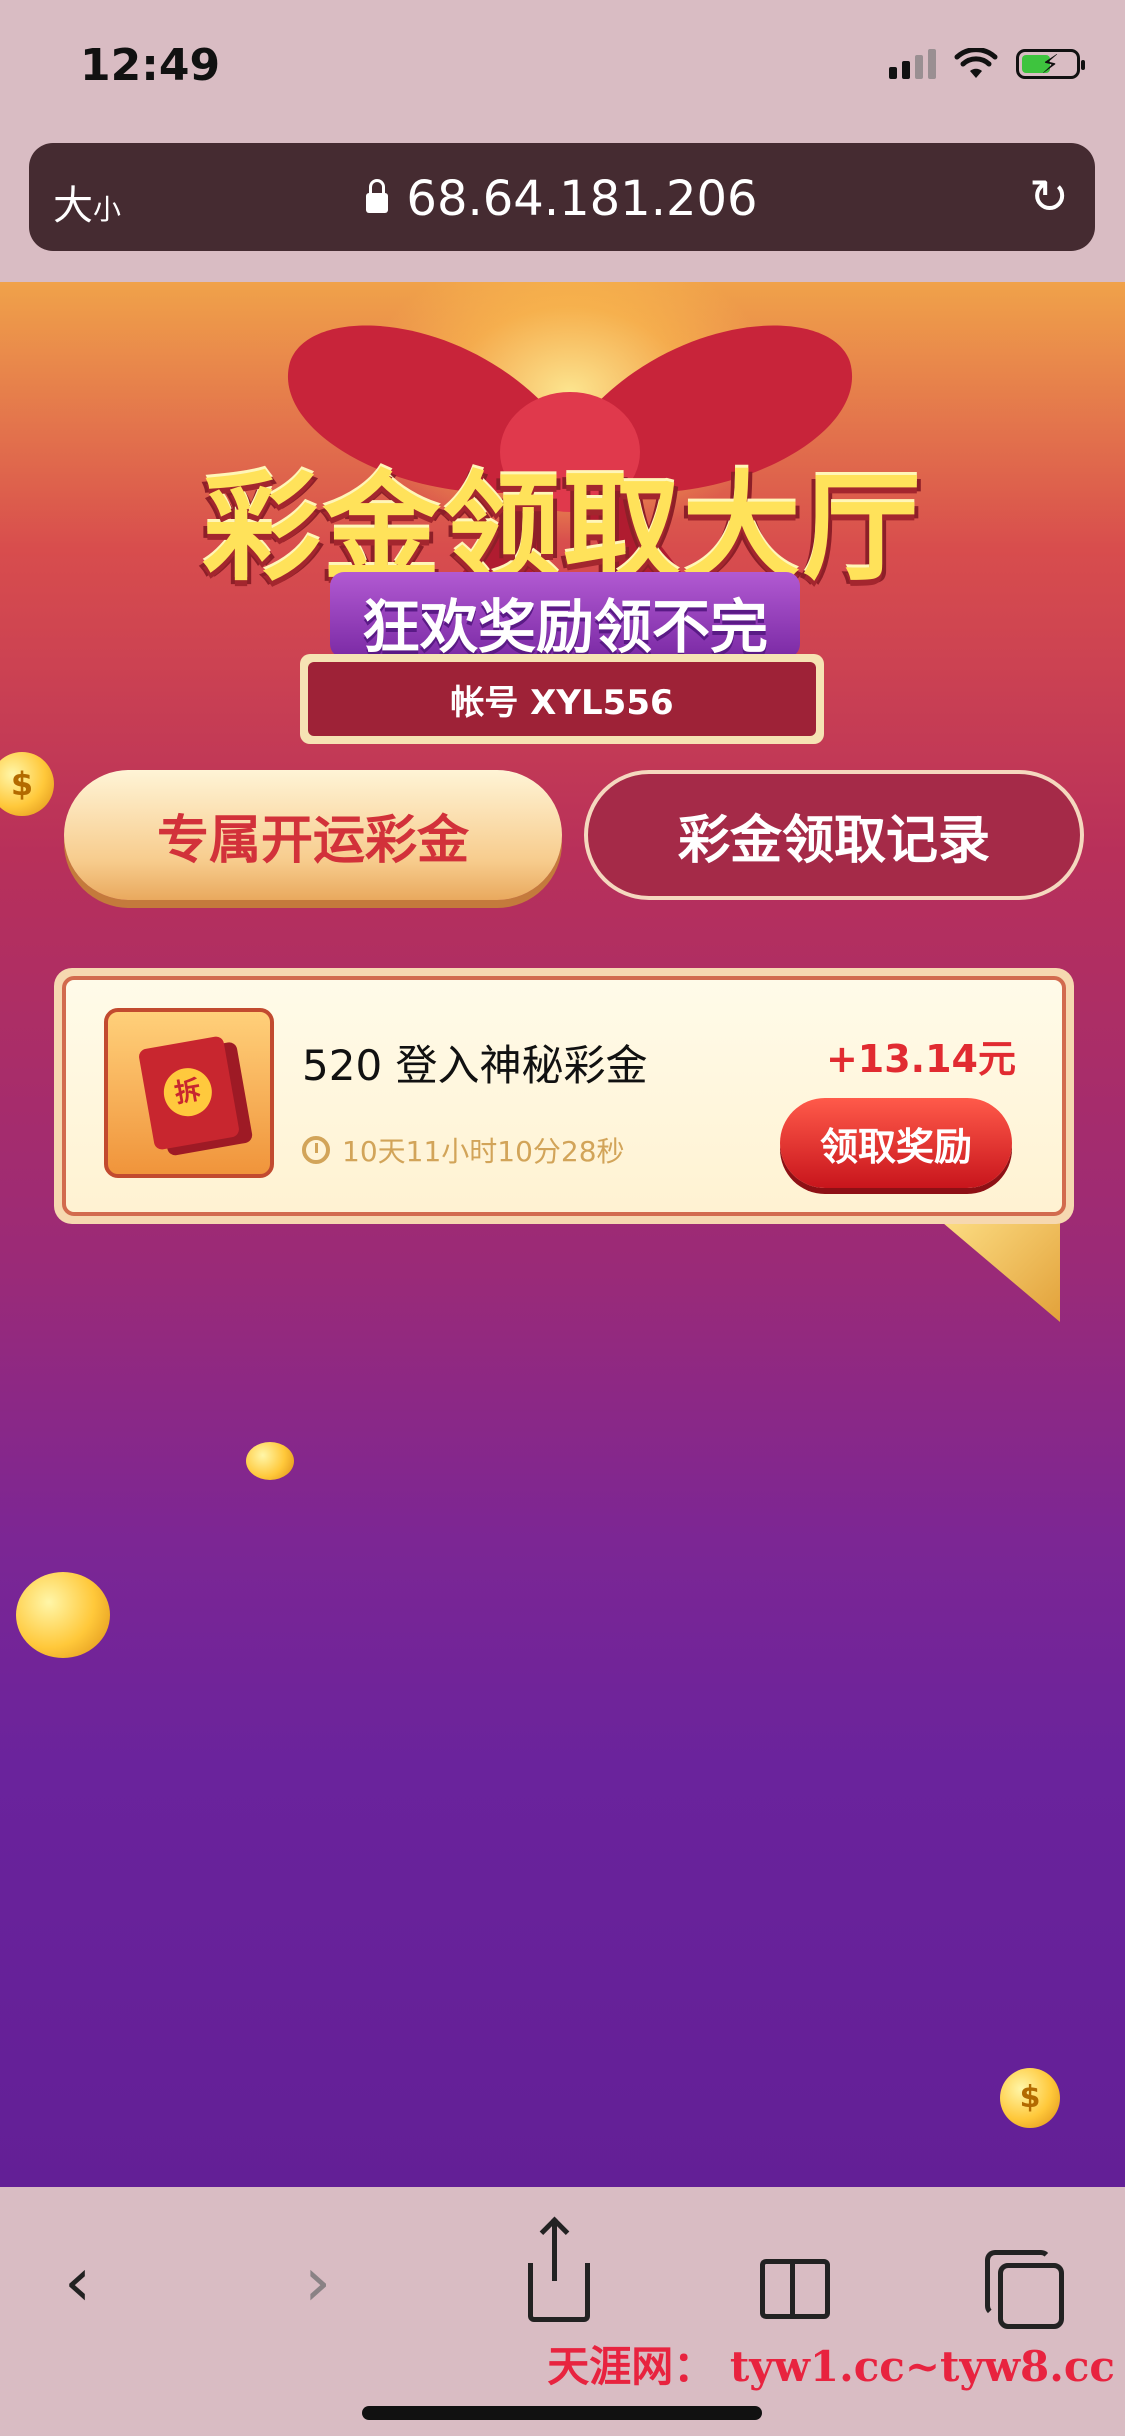 Image resolution: width=1125 pixels, height=2436 pixels. What do you see at coordinates (920, 1059) in the screenshot?
I see `reward-amount: +13.14元` at bounding box center [920, 1059].